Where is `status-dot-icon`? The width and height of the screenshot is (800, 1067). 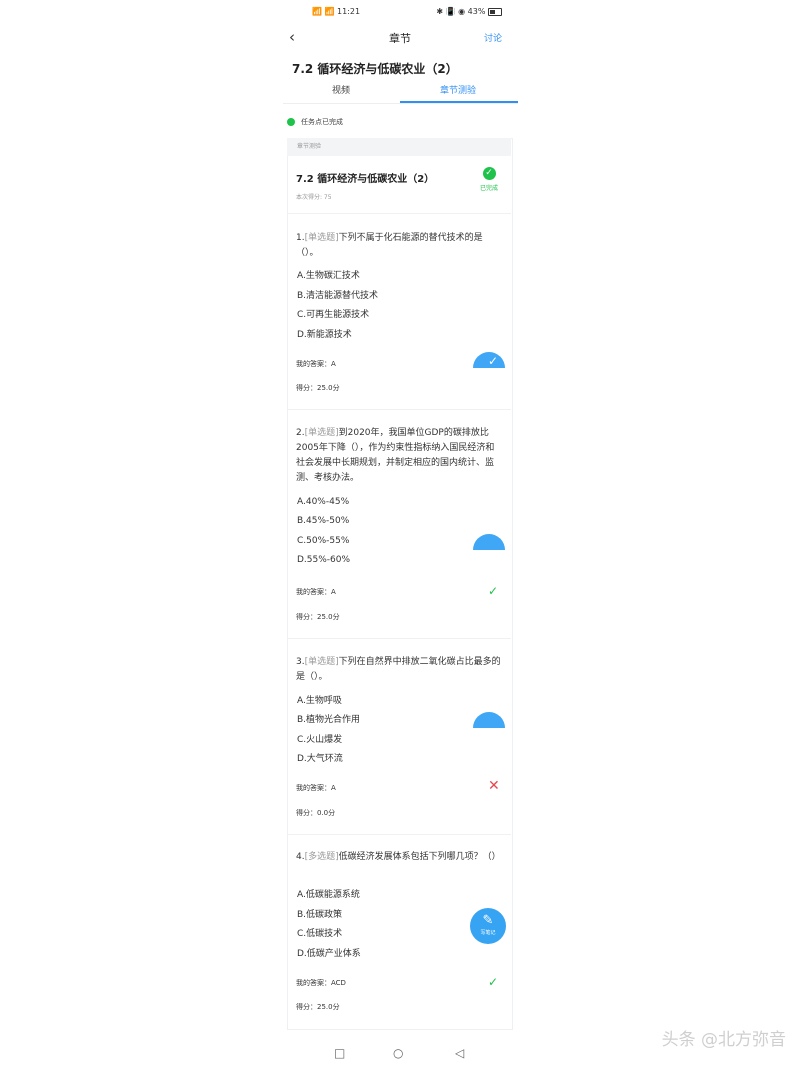
status-dot-icon is located at coordinates (291, 122).